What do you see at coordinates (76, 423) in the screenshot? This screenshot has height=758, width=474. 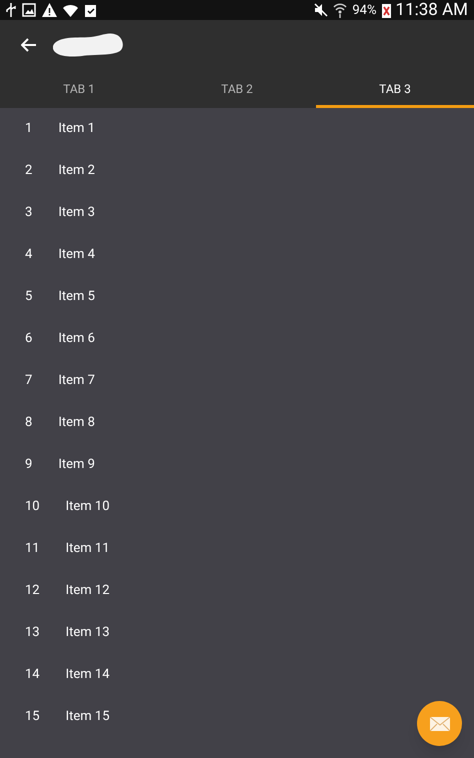 I see `item-label: Item 8` at bounding box center [76, 423].